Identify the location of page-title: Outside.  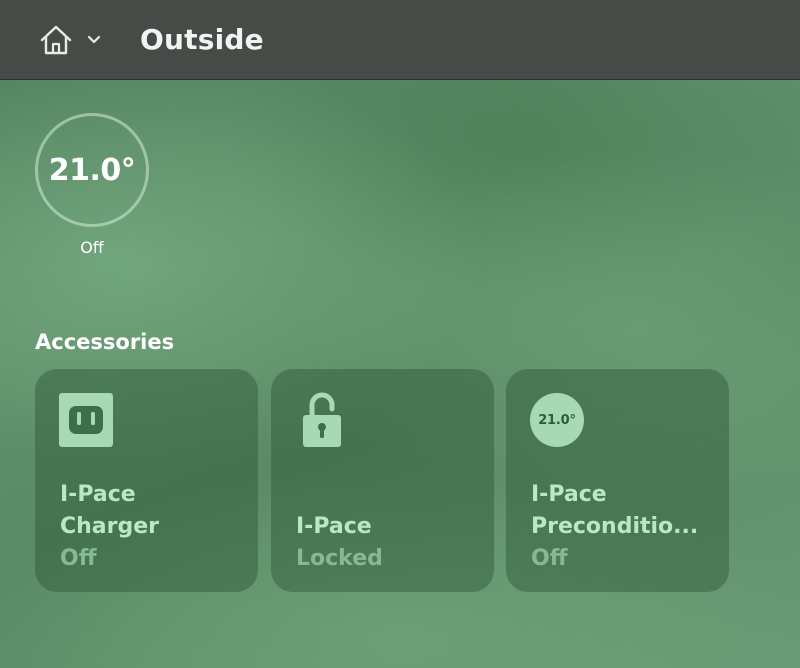
(202, 39).